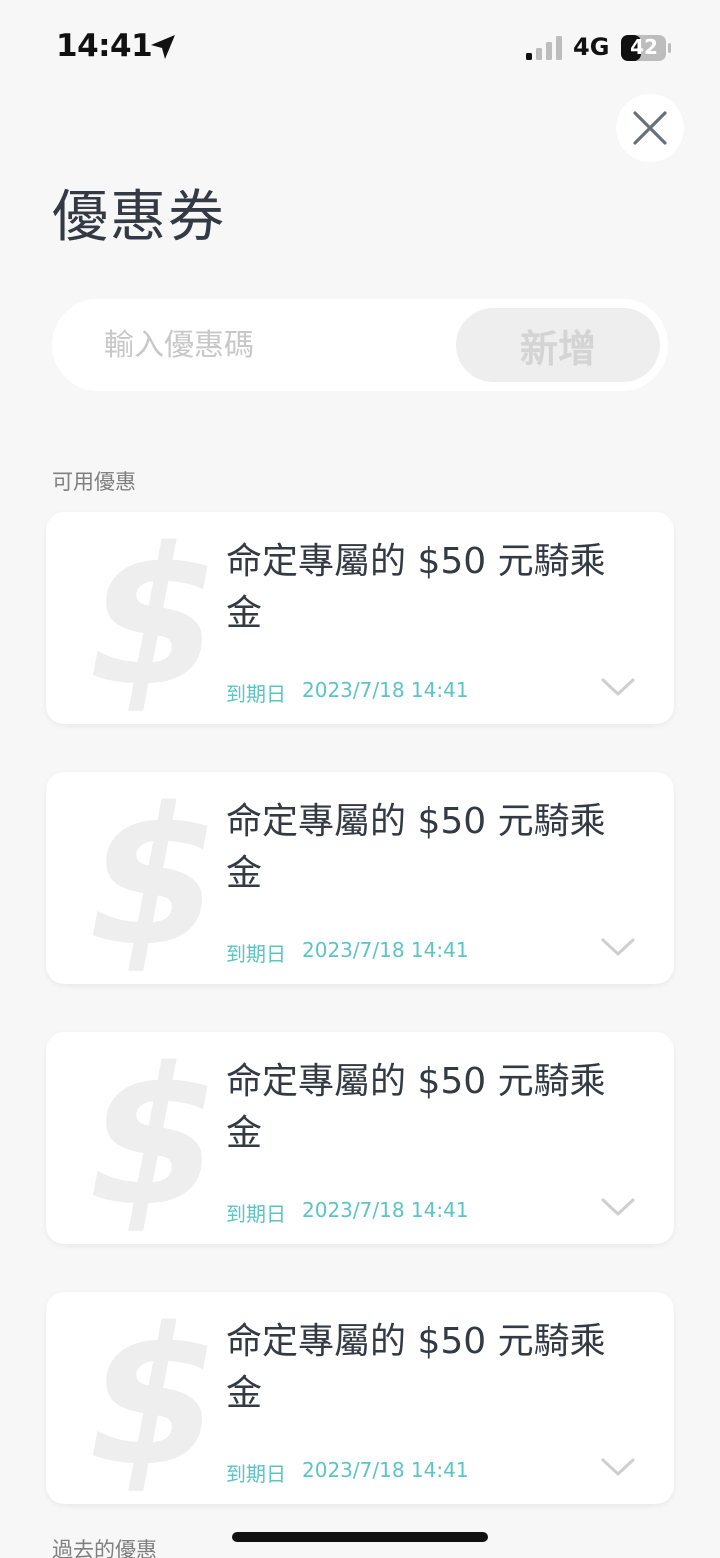 Image resolution: width=720 pixels, height=1558 pixels. I want to click on network-type: 4G, so click(591, 47).